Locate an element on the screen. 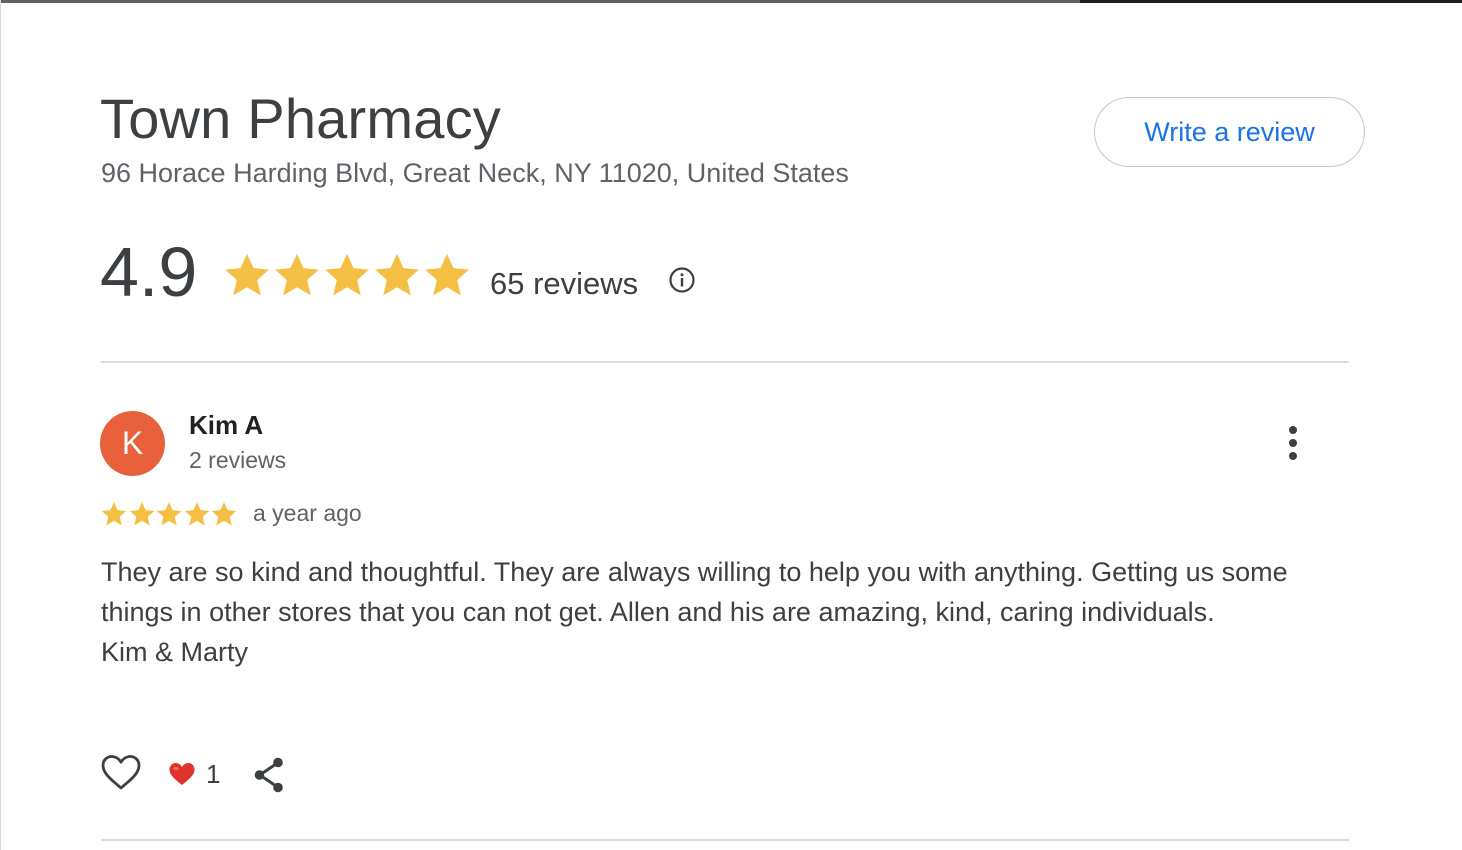 The height and width of the screenshot is (850, 1462). overall-rating-stars is located at coordinates (347, 277).